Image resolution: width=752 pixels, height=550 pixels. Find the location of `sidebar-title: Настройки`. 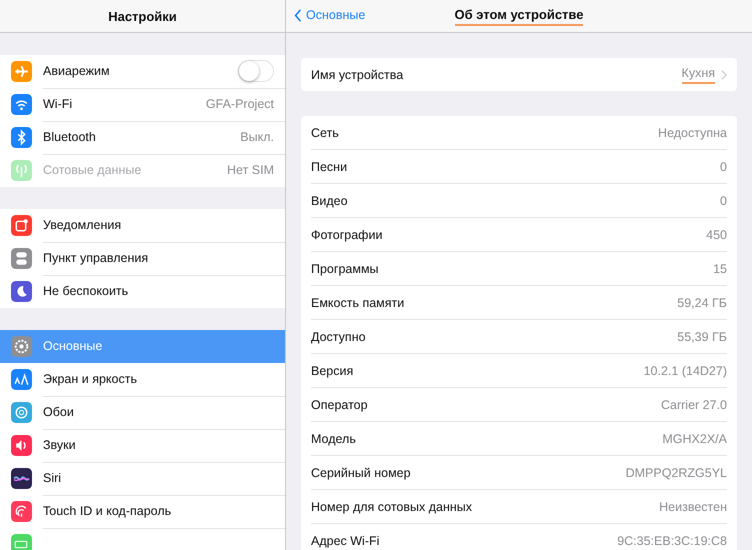

sidebar-title: Настройки is located at coordinates (142, 16).